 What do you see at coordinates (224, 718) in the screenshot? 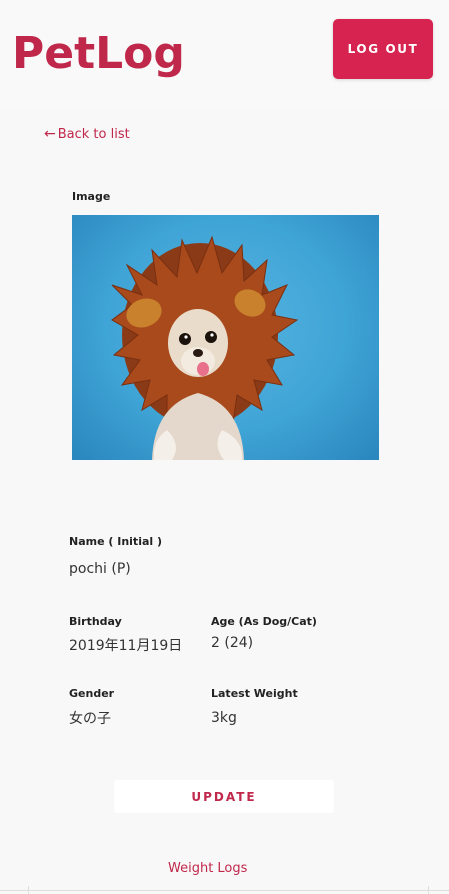
I see `latest-weight-value: 3kg` at bounding box center [224, 718].